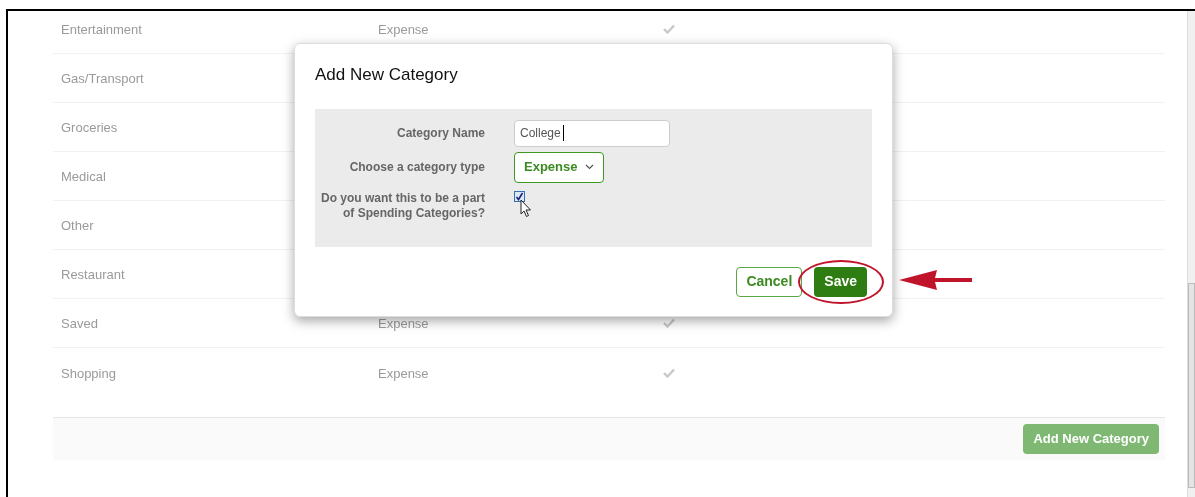 The image size is (1195, 497). Describe the element at coordinates (387, 75) in the screenshot. I see `dialog-title: Add New Category` at that location.